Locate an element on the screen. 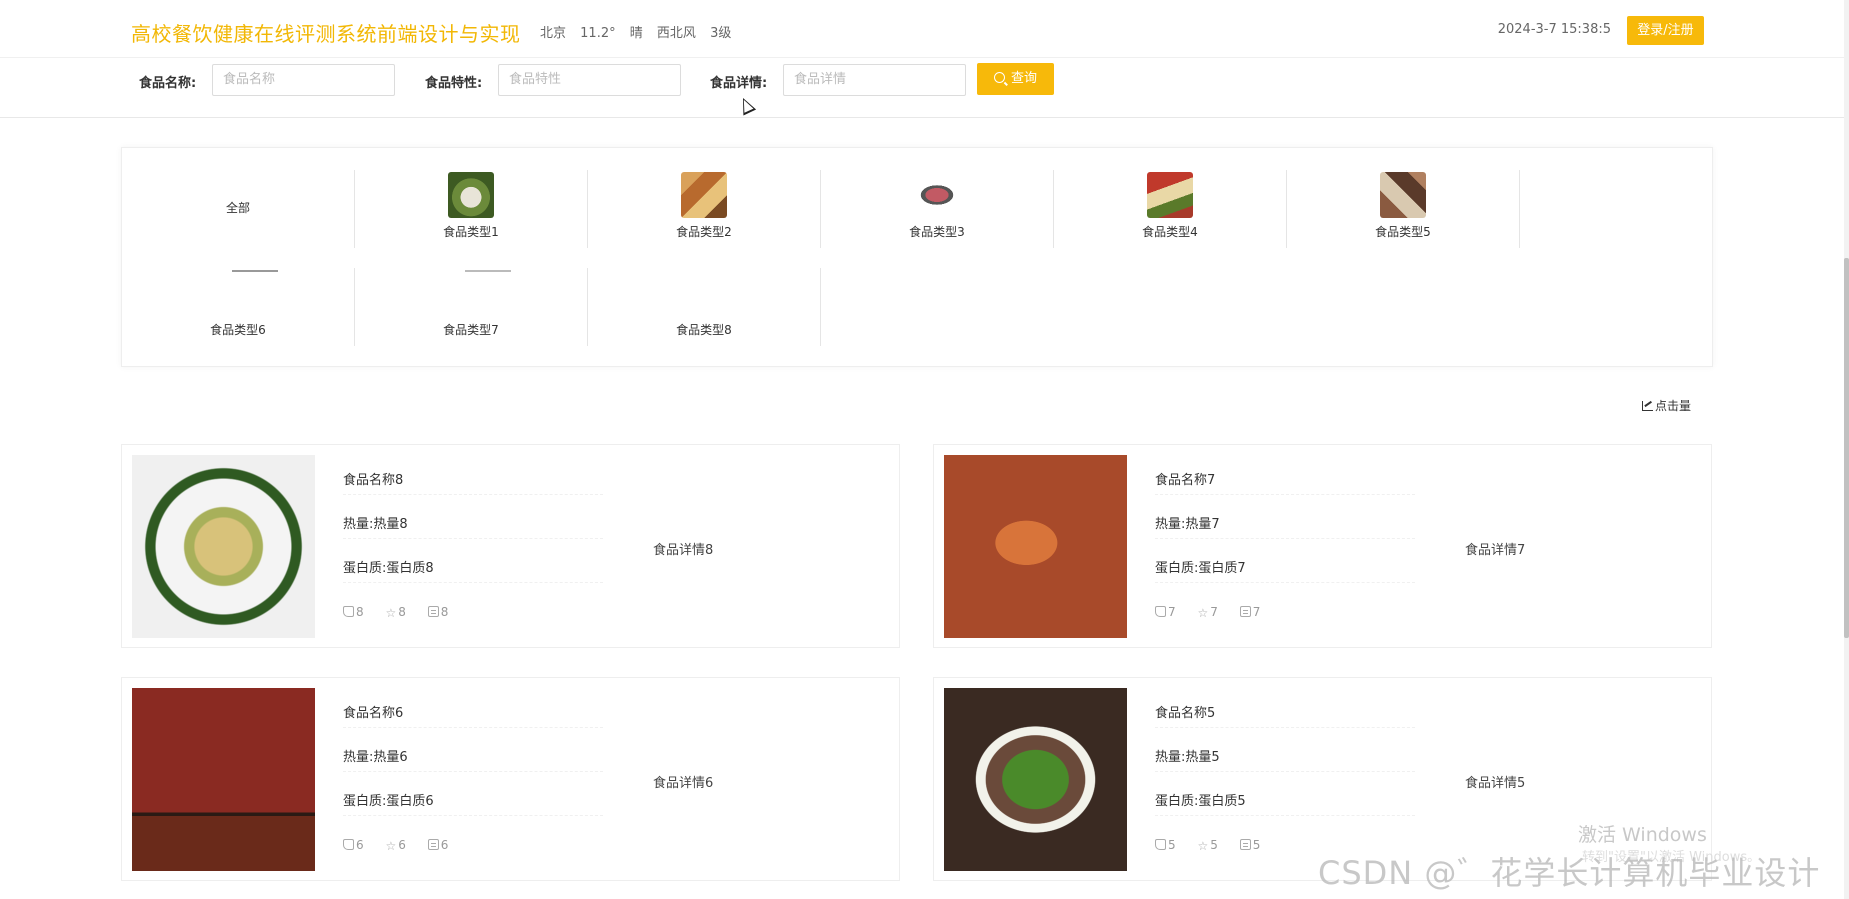 Image resolution: width=1849 pixels, height=899 pixels. weather-condition: 晴 is located at coordinates (636, 33).